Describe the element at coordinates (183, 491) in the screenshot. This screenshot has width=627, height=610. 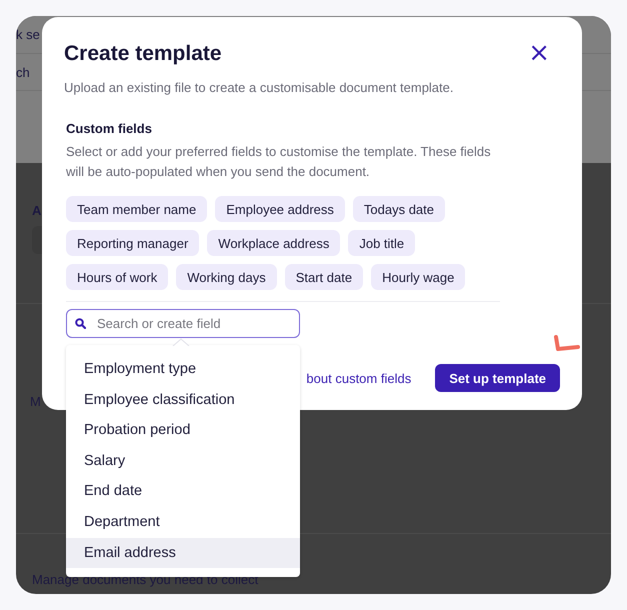
I see `dropdown-item: End date` at that location.